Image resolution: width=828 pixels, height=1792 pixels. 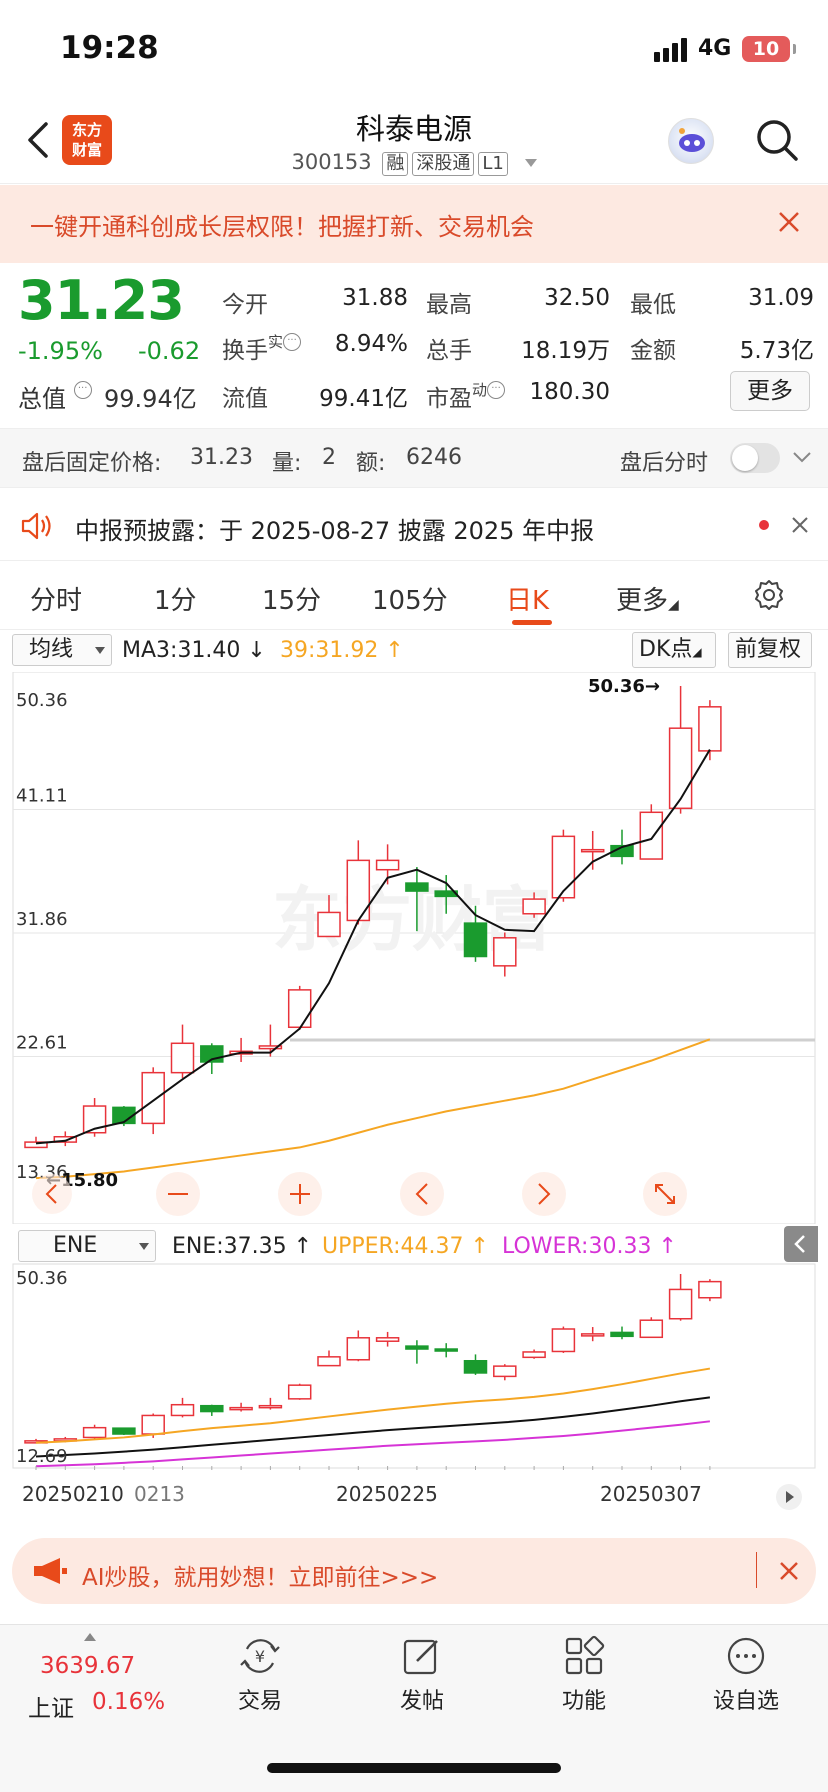 What do you see at coordinates (300, 1194) in the screenshot?
I see `zoom-in-button` at bounding box center [300, 1194].